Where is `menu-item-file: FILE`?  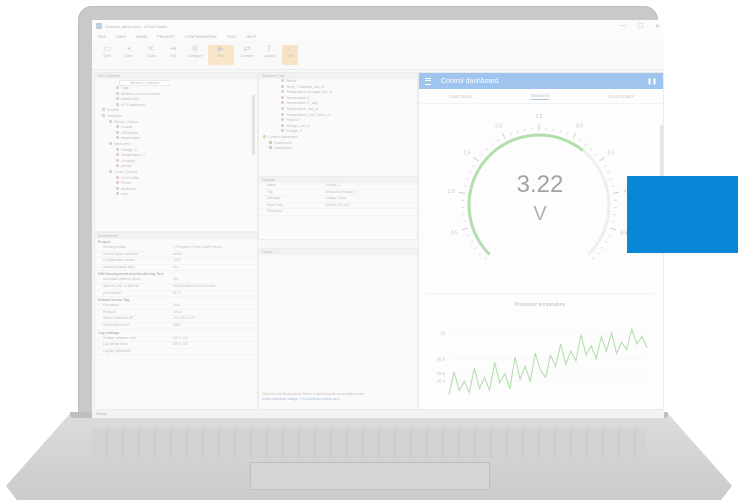 menu-item-file: FILE is located at coordinates (102, 37).